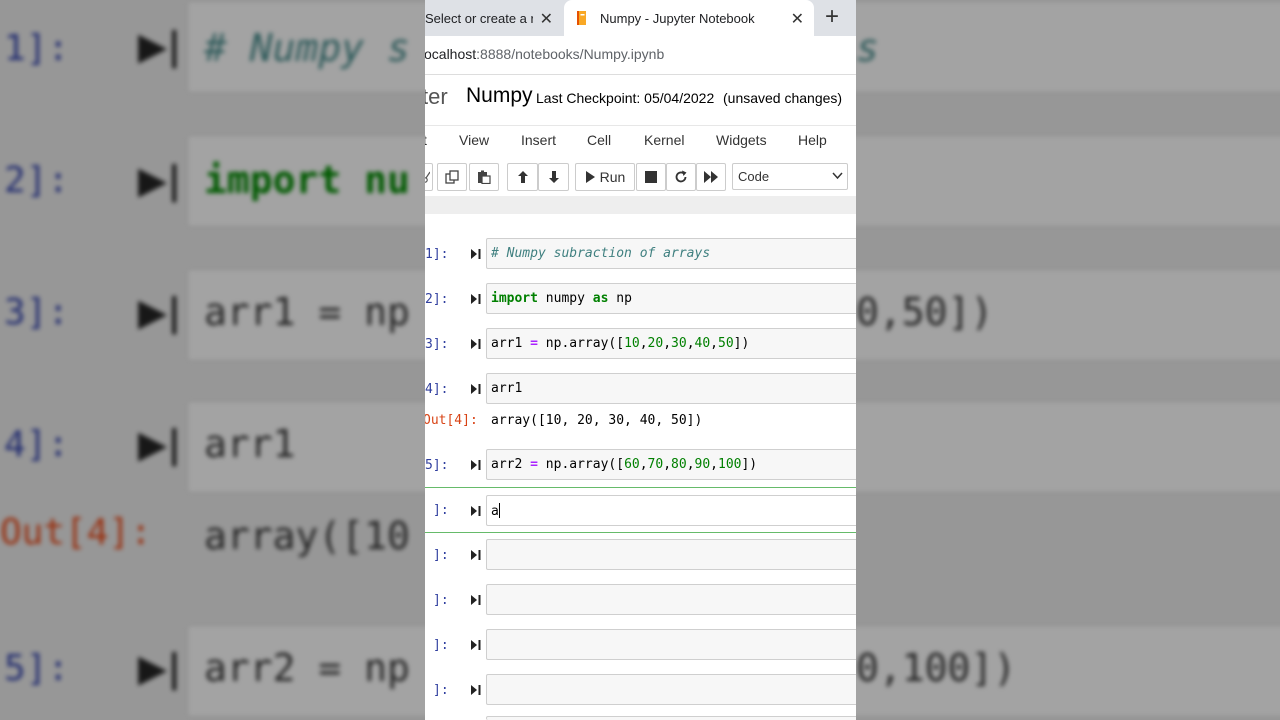 This screenshot has height=720, width=1280. I want to click on run-icon, so click(590, 177).